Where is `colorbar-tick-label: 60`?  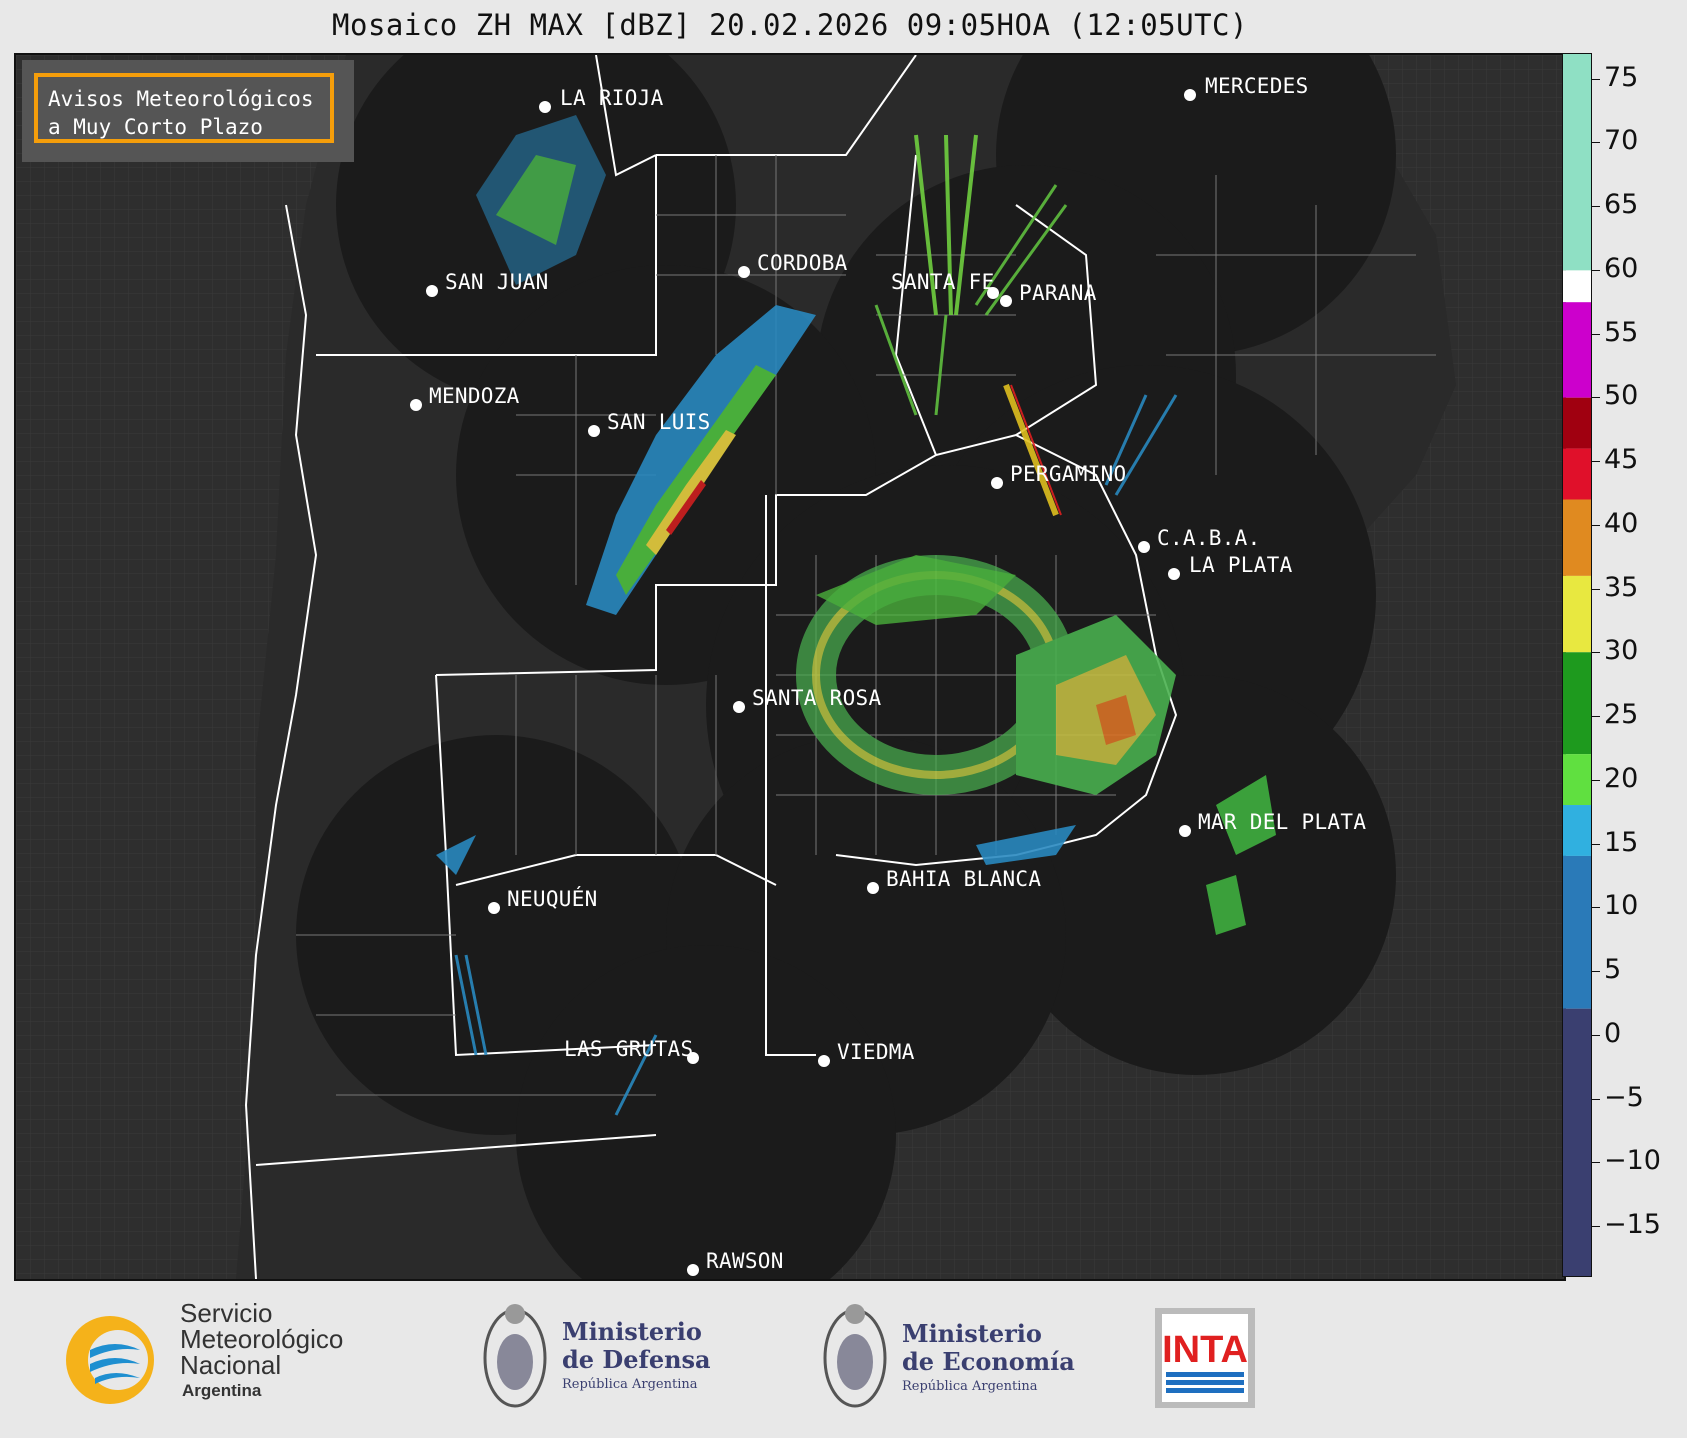 colorbar-tick-label: 60 is located at coordinates (1621, 268).